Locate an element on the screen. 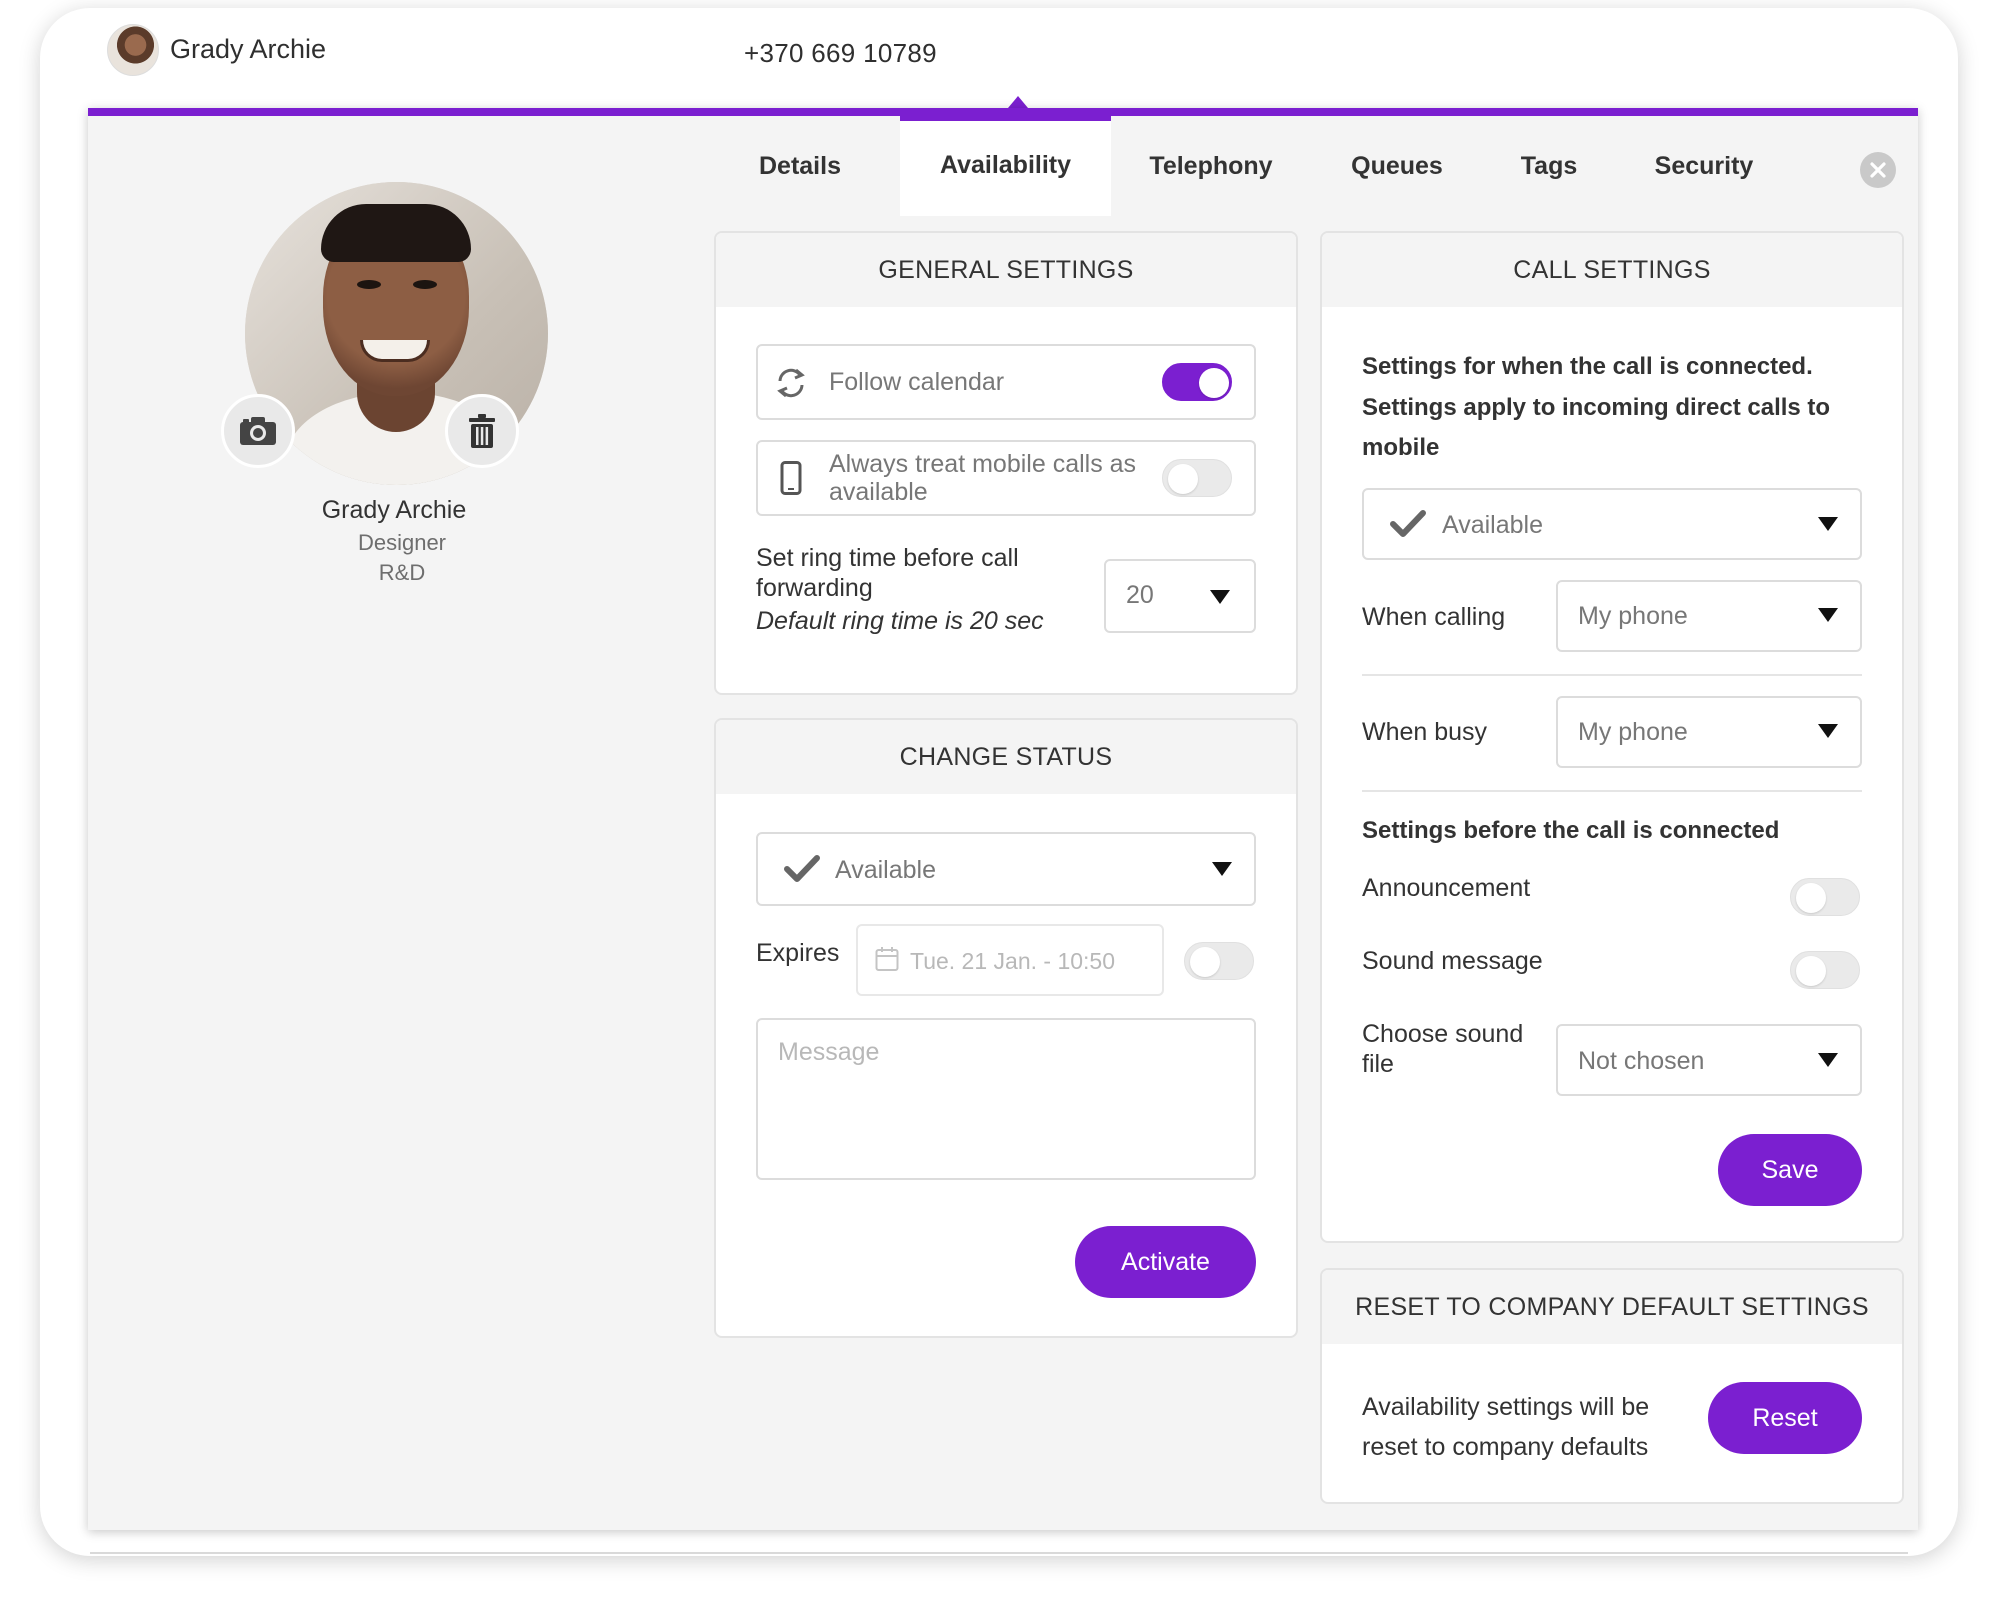  sound-message-label: Sound message is located at coordinates (1452, 961).